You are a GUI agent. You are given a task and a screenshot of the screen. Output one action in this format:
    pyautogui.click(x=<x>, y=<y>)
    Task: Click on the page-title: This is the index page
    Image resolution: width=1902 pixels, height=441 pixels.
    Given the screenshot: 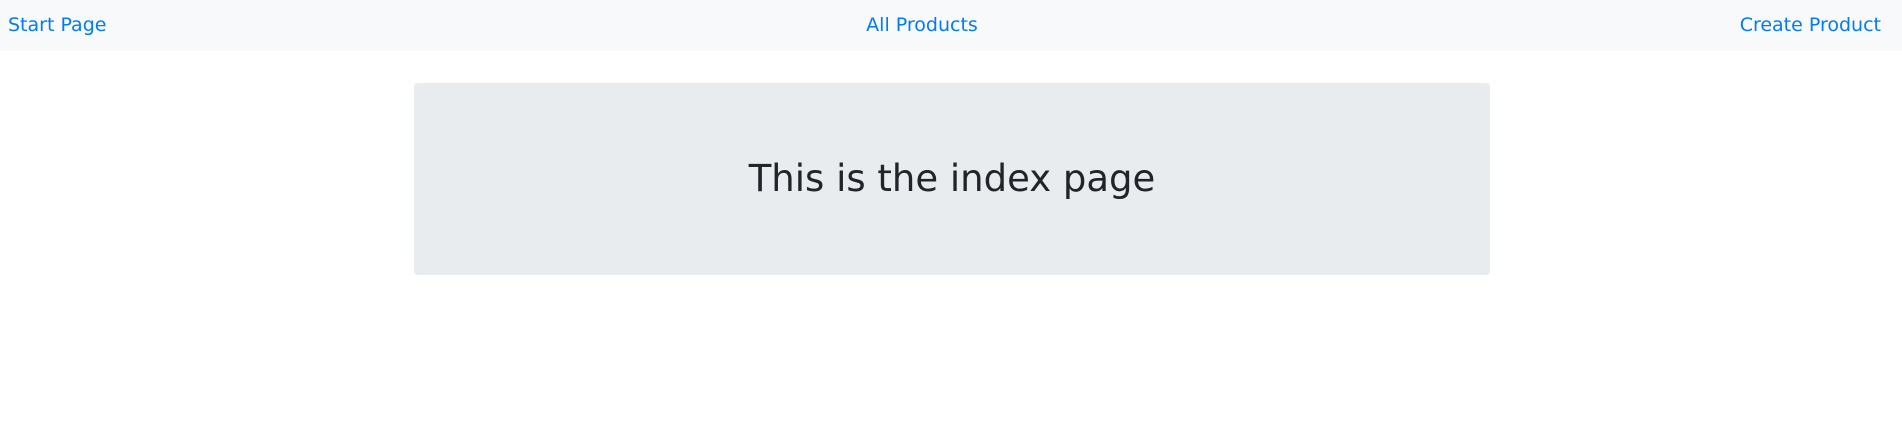 What is the action you would take?
    pyautogui.click(x=952, y=178)
    